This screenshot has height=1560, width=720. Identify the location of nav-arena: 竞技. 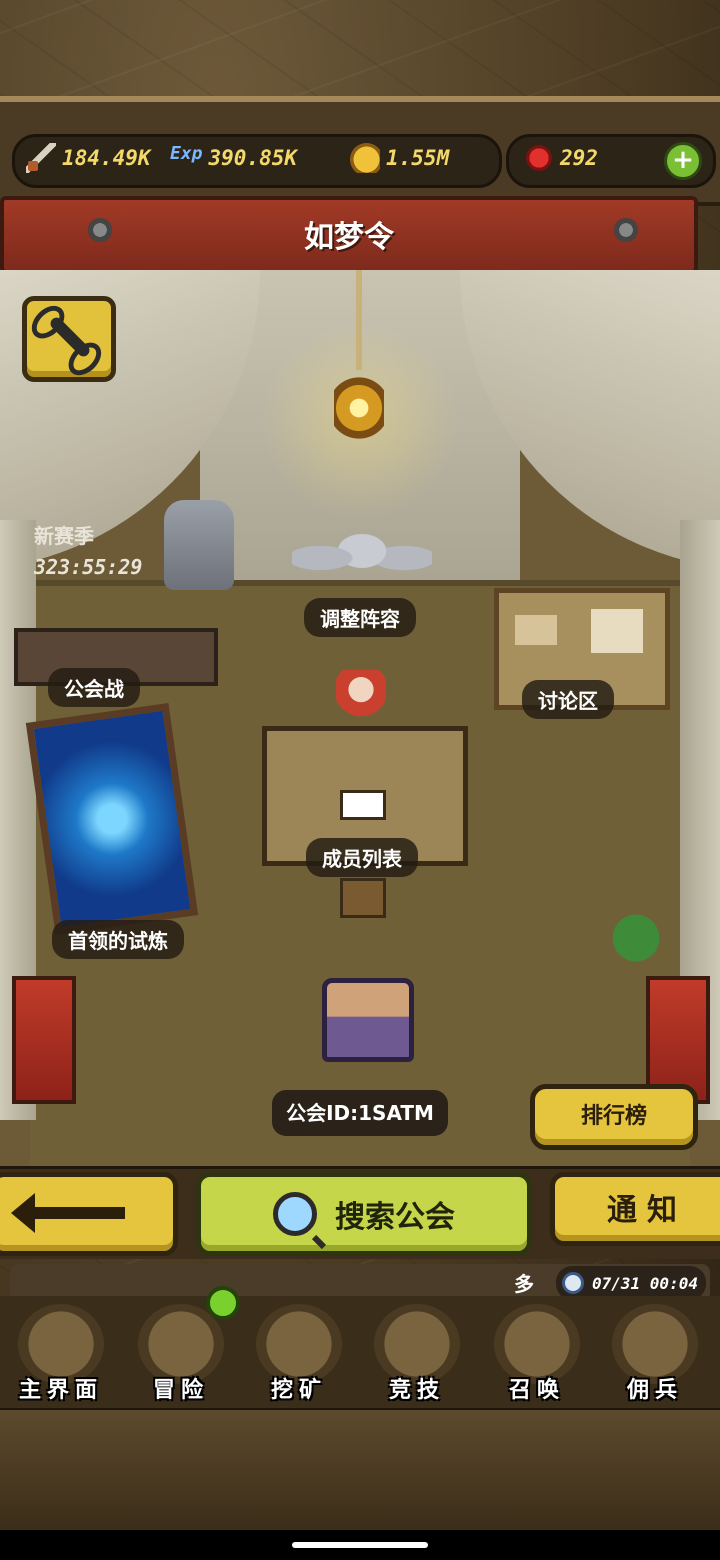
(417, 1352).